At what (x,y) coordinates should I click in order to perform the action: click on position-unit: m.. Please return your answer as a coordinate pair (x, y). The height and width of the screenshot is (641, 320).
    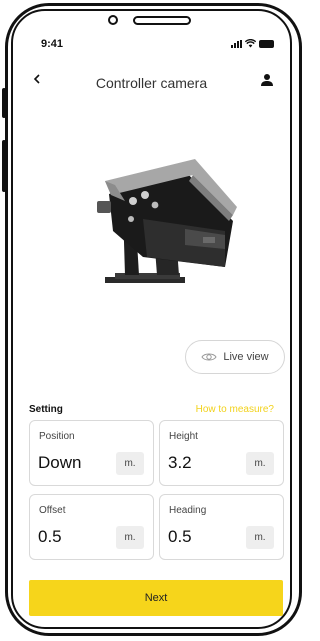
    Looking at the image, I should click on (130, 463).